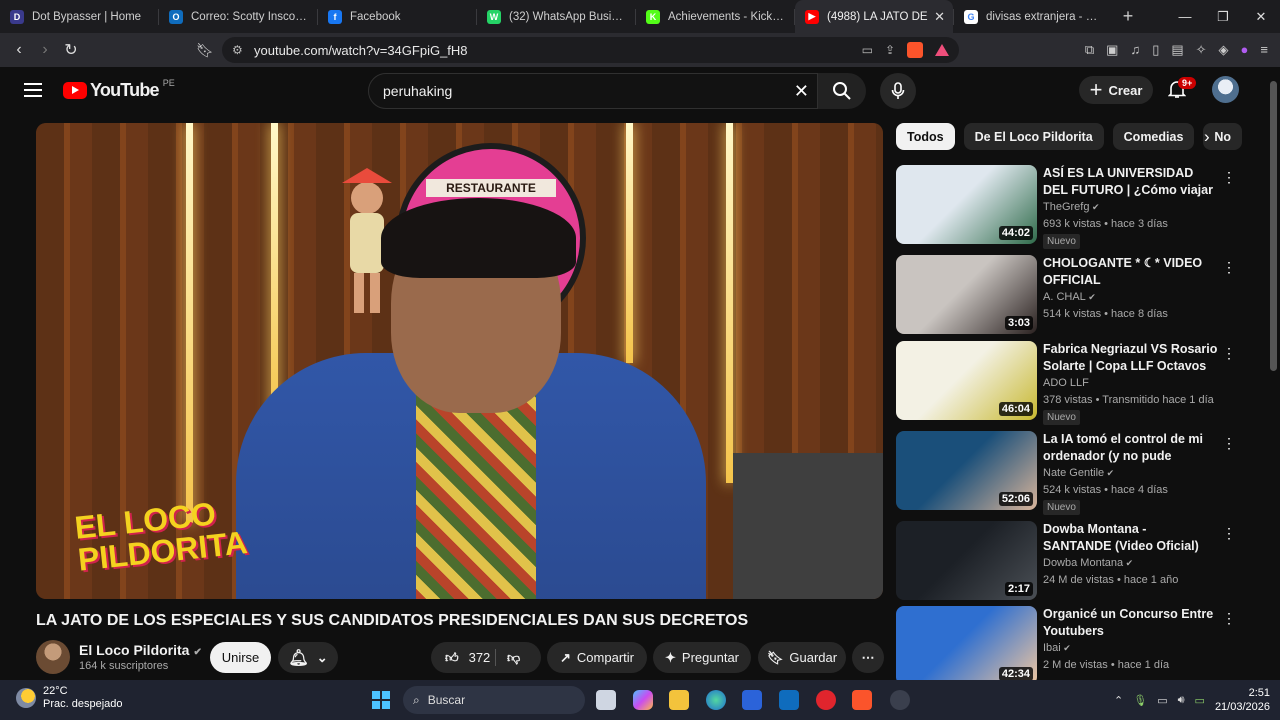 The image size is (1280, 720). I want to click on close-tab-icon: ✕, so click(939, 17).